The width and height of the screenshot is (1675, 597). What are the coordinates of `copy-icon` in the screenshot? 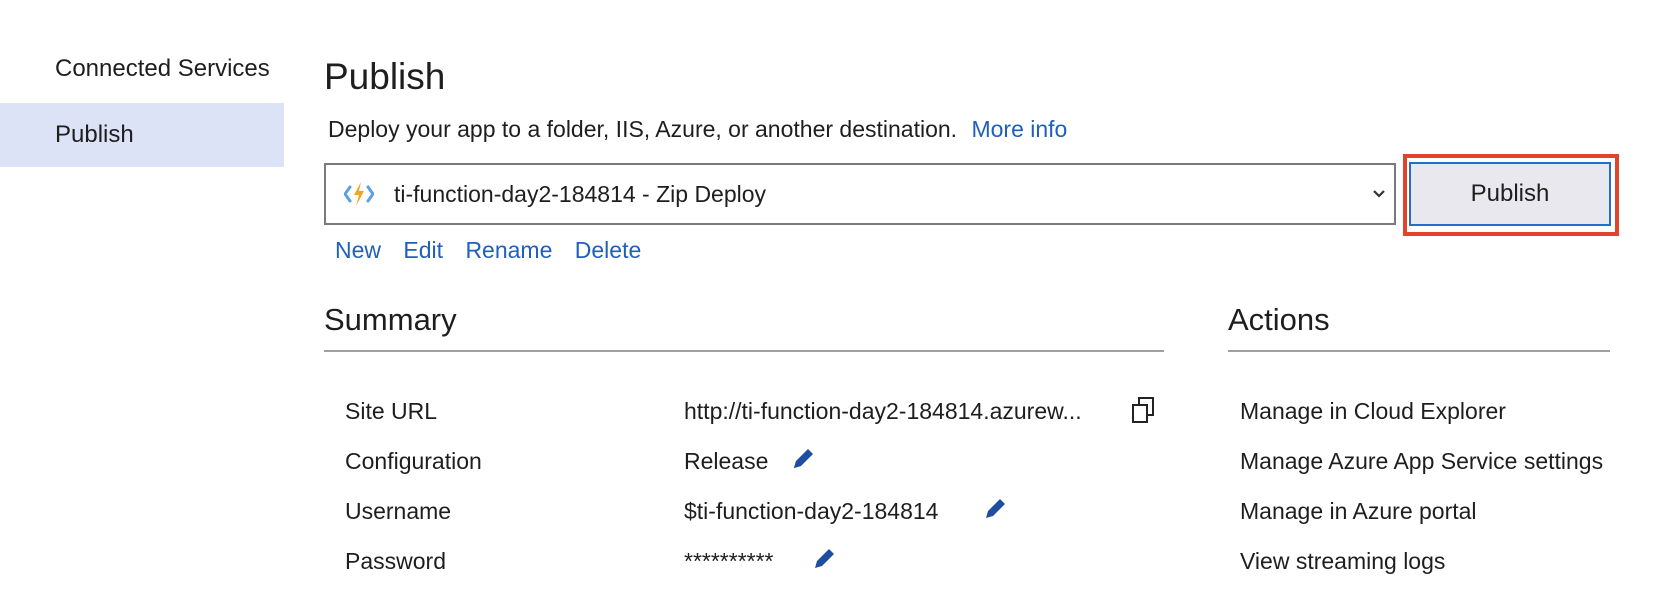 It's located at (1143, 410).